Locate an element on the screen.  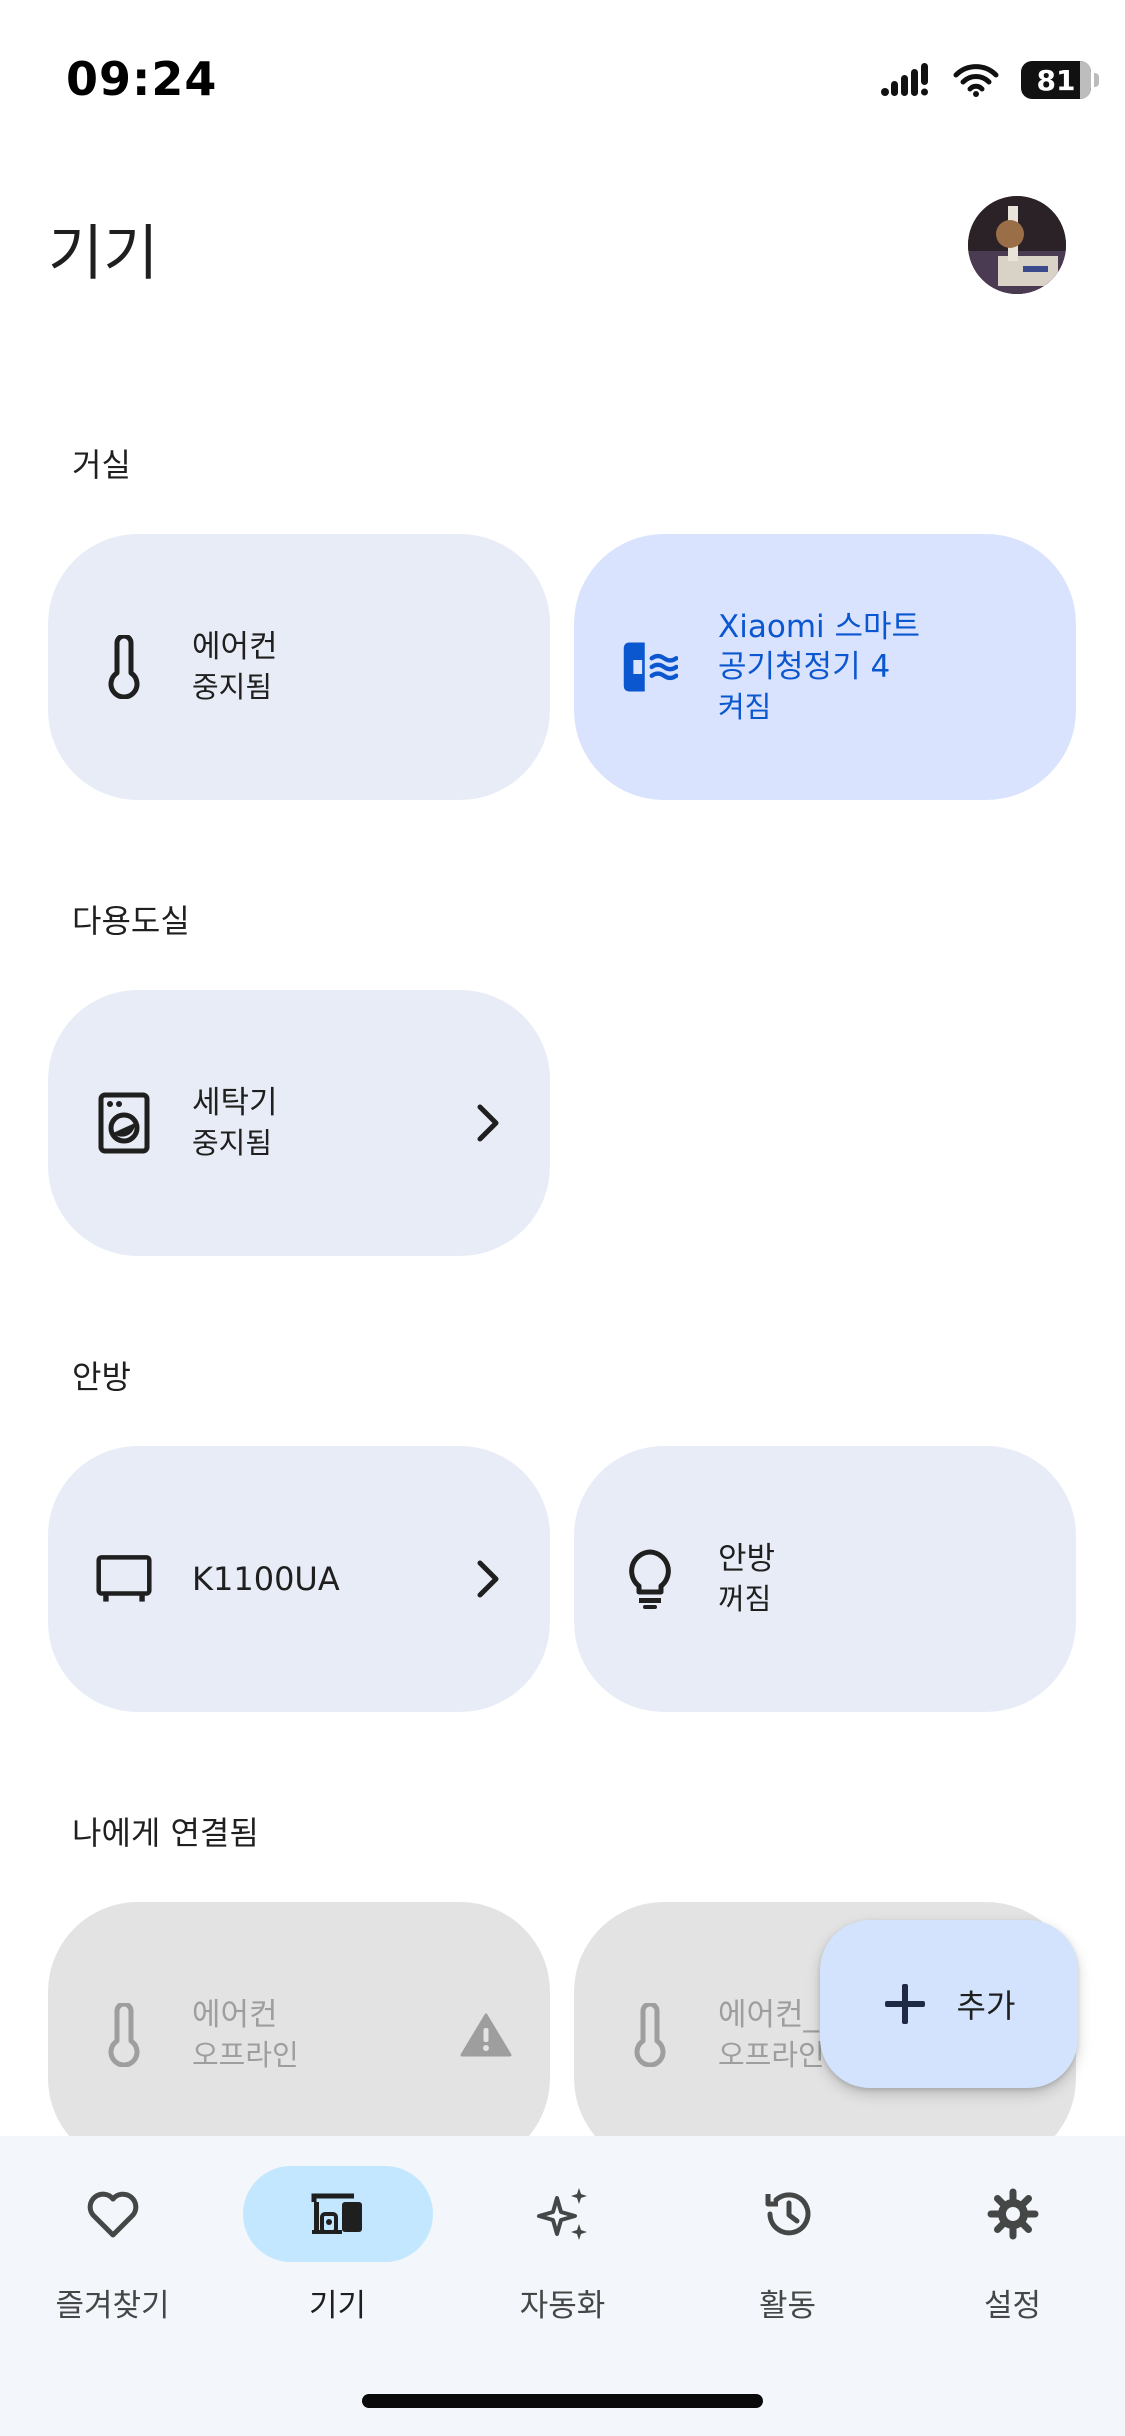
add-button-label: 추가 is located at coordinates (986, 2006).